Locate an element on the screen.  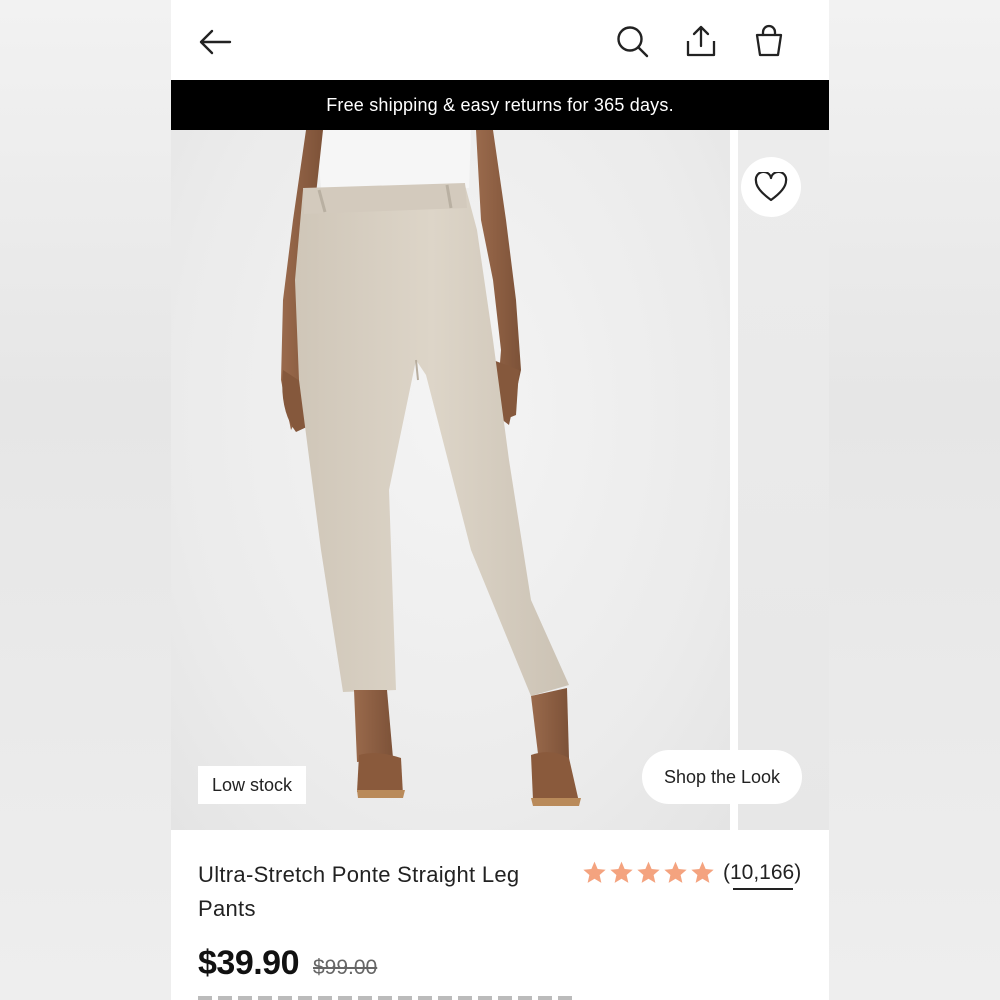
low-stock-badge: Low stock is located at coordinates (252, 785).